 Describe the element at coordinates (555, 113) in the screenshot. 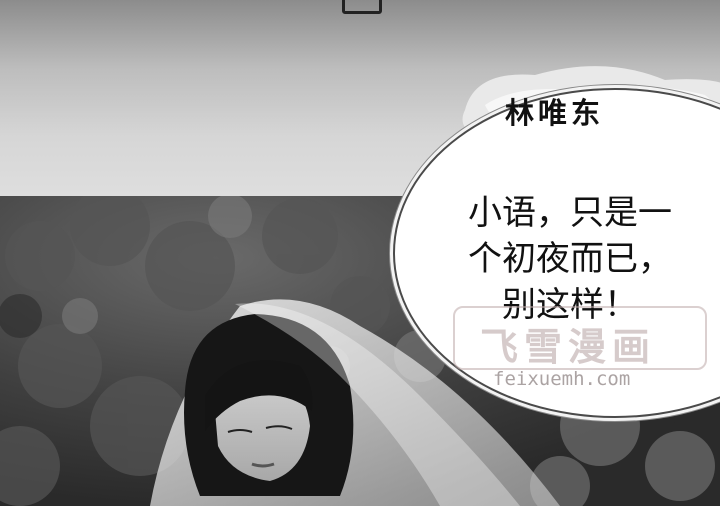

I see `speaker-name: 林唯东` at that location.